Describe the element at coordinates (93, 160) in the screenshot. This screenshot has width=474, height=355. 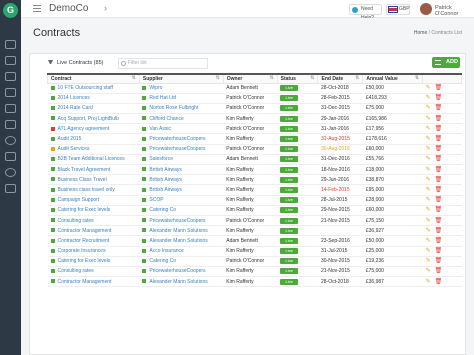
I see `contract-cell: B2B Team Additional Licences` at that location.